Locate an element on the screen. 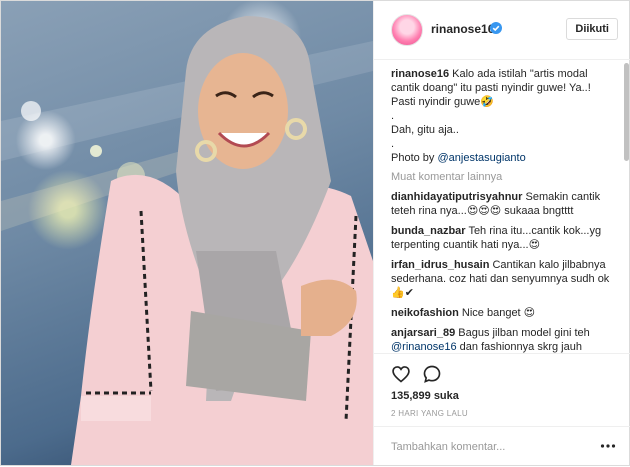  comment-text-continued: dan fashionnya skrg jauh is located at coordinates (519, 347).